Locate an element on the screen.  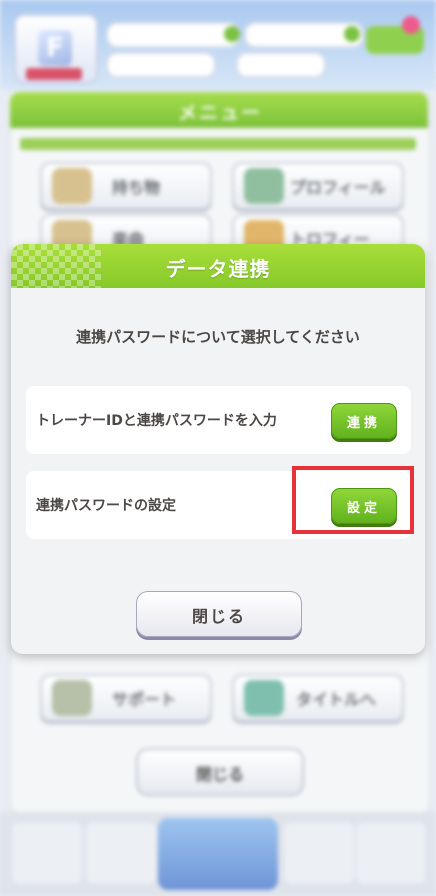
bottom-tab-home is located at coordinates (218, 854).